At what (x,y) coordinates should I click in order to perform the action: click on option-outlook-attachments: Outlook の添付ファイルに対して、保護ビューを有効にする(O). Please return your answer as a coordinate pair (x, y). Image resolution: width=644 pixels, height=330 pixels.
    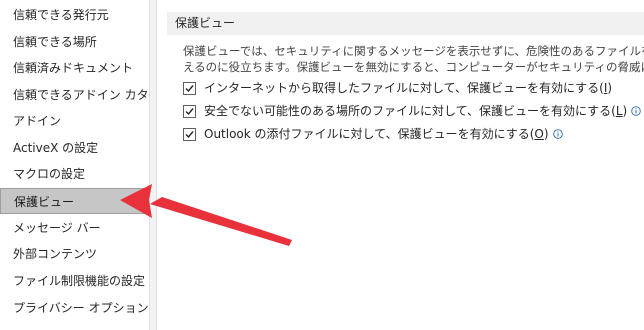
    Looking at the image, I should click on (373, 134).